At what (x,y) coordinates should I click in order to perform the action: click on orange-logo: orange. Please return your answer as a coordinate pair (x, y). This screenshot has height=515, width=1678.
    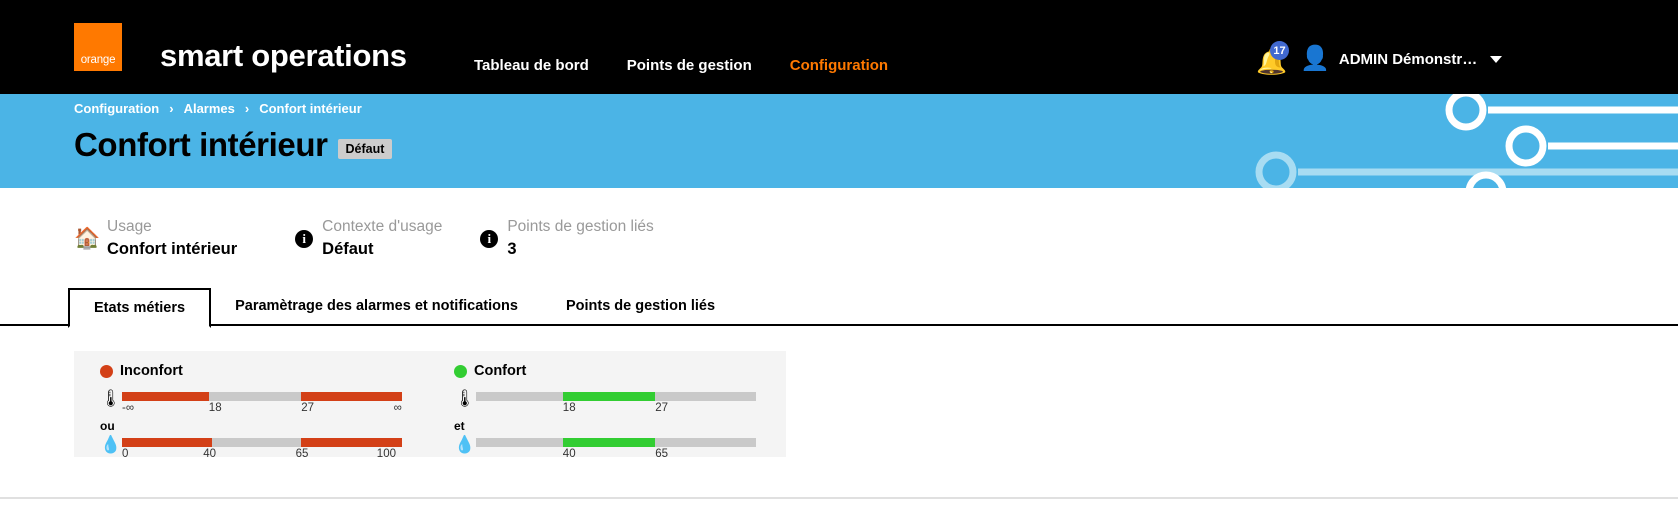
    Looking at the image, I should click on (98, 47).